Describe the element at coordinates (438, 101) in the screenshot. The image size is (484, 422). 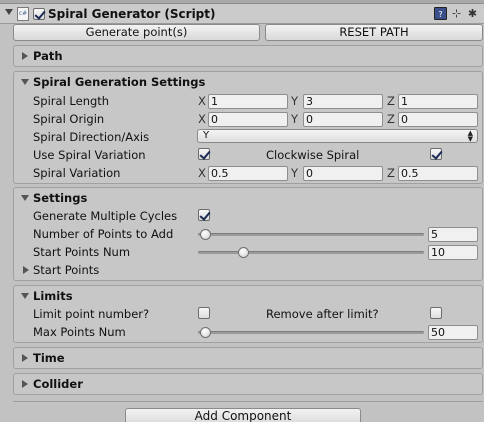
I see `spiral-length-z-field: 1` at that location.